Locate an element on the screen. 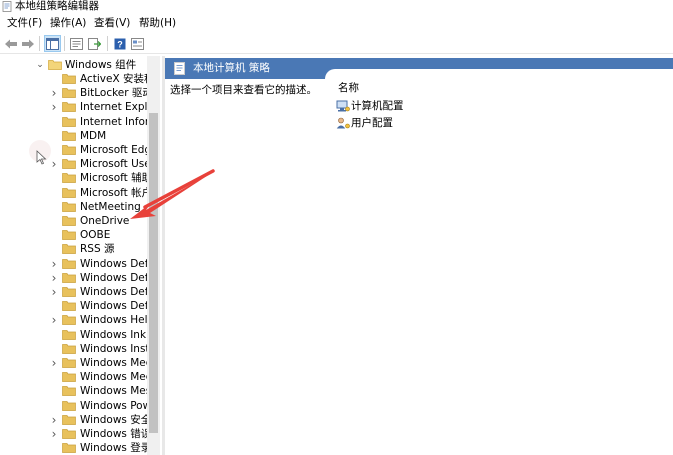  tree-node: Windows Defen is located at coordinates (74, 306).